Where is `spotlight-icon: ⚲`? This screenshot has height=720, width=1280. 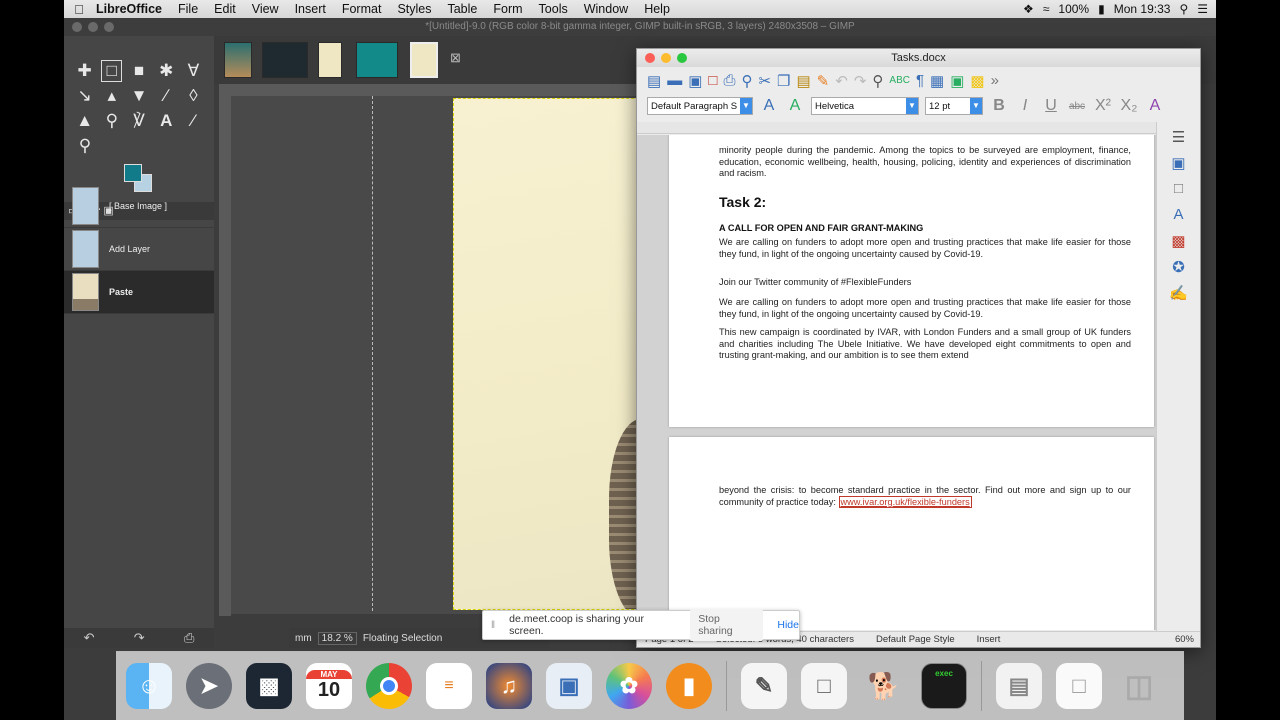
spotlight-icon: ⚲ is located at coordinates (1183, 9).